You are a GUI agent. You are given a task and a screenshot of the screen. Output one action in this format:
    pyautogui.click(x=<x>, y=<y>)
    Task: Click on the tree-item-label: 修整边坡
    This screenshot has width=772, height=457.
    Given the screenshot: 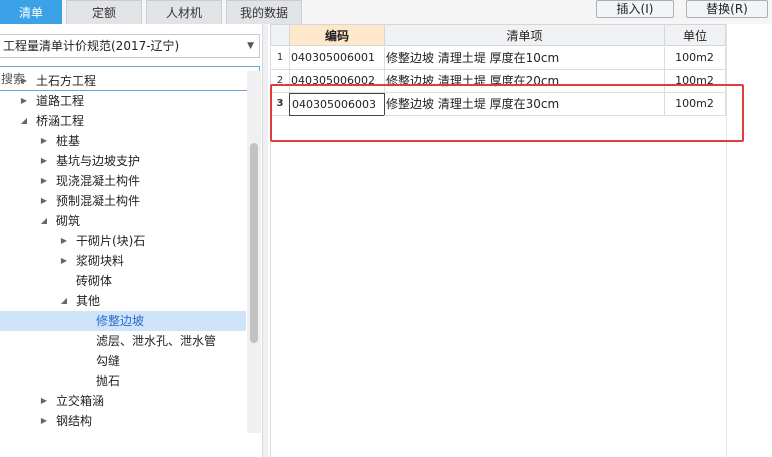 What is the action you would take?
    pyautogui.click(x=120, y=321)
    